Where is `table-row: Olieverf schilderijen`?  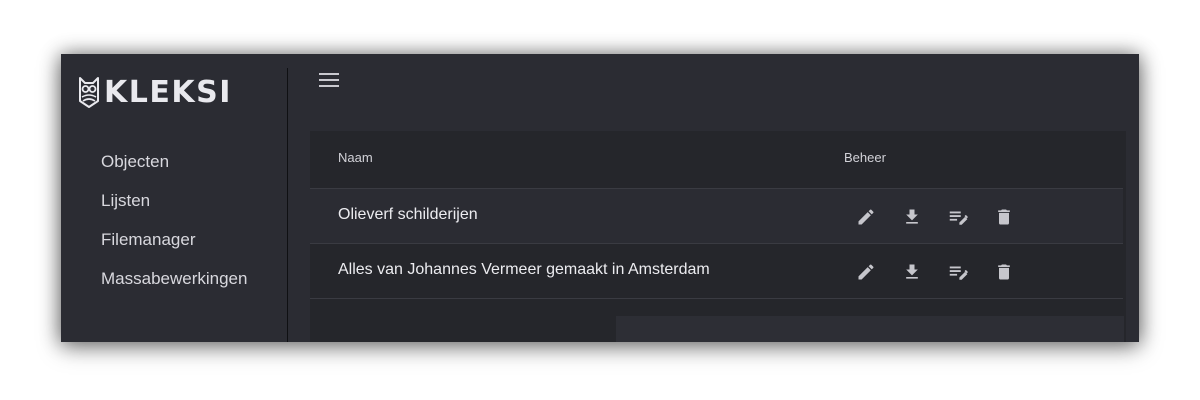
table-row: Olieverf schilderijen is located at coordinates (716, 216).